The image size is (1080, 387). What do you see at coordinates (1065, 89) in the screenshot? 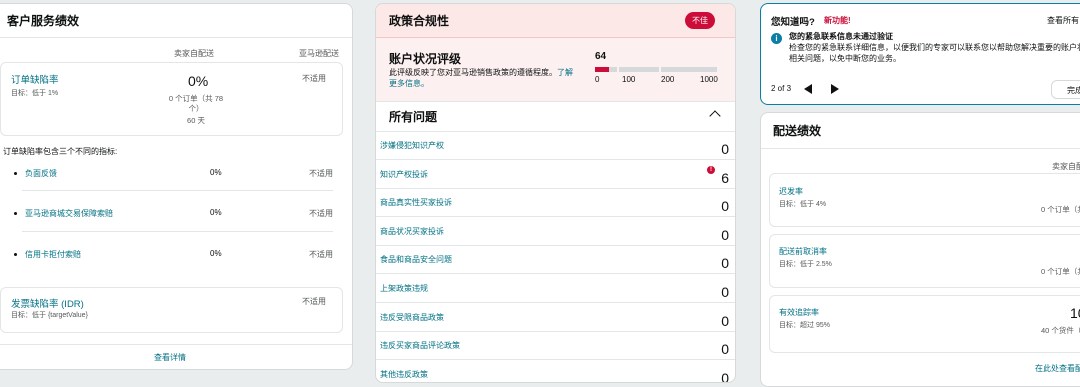
I see `done-button: 完成` at bounding box center [1065, 89].